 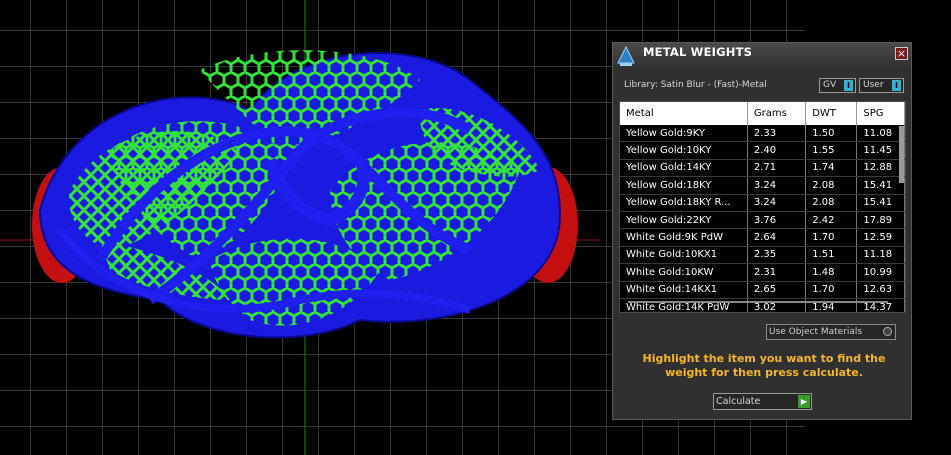 What do you see at coordinates (880, 272) in the screenshot?
I see `cell-spg: 10.99` at bounding box center [880, 272].